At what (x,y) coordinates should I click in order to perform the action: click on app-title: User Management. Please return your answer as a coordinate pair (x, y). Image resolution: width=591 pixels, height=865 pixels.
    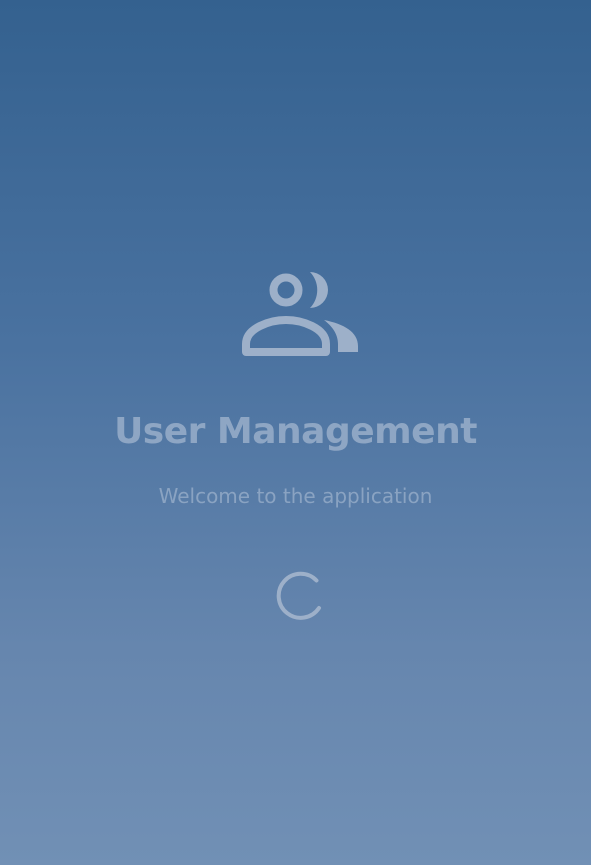
    Looking at the image, I should click on (295, 431).